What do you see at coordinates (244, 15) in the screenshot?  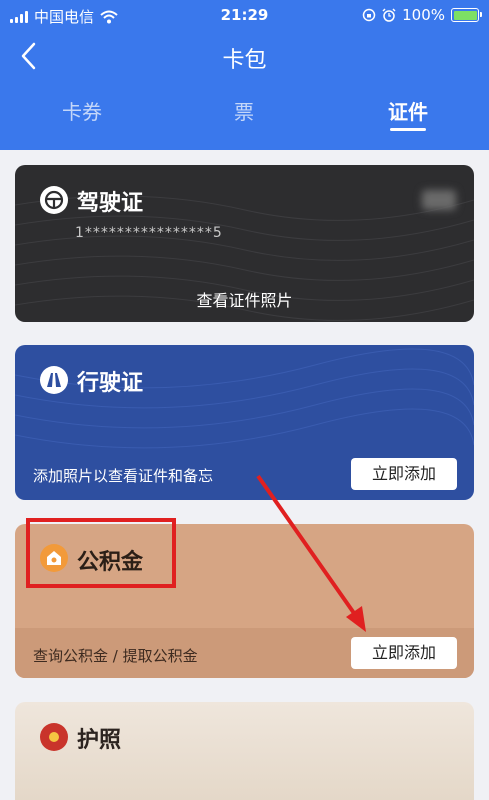 I see `status-bar: 中国电信 21:29 100%` at bounding box center [244, 15].